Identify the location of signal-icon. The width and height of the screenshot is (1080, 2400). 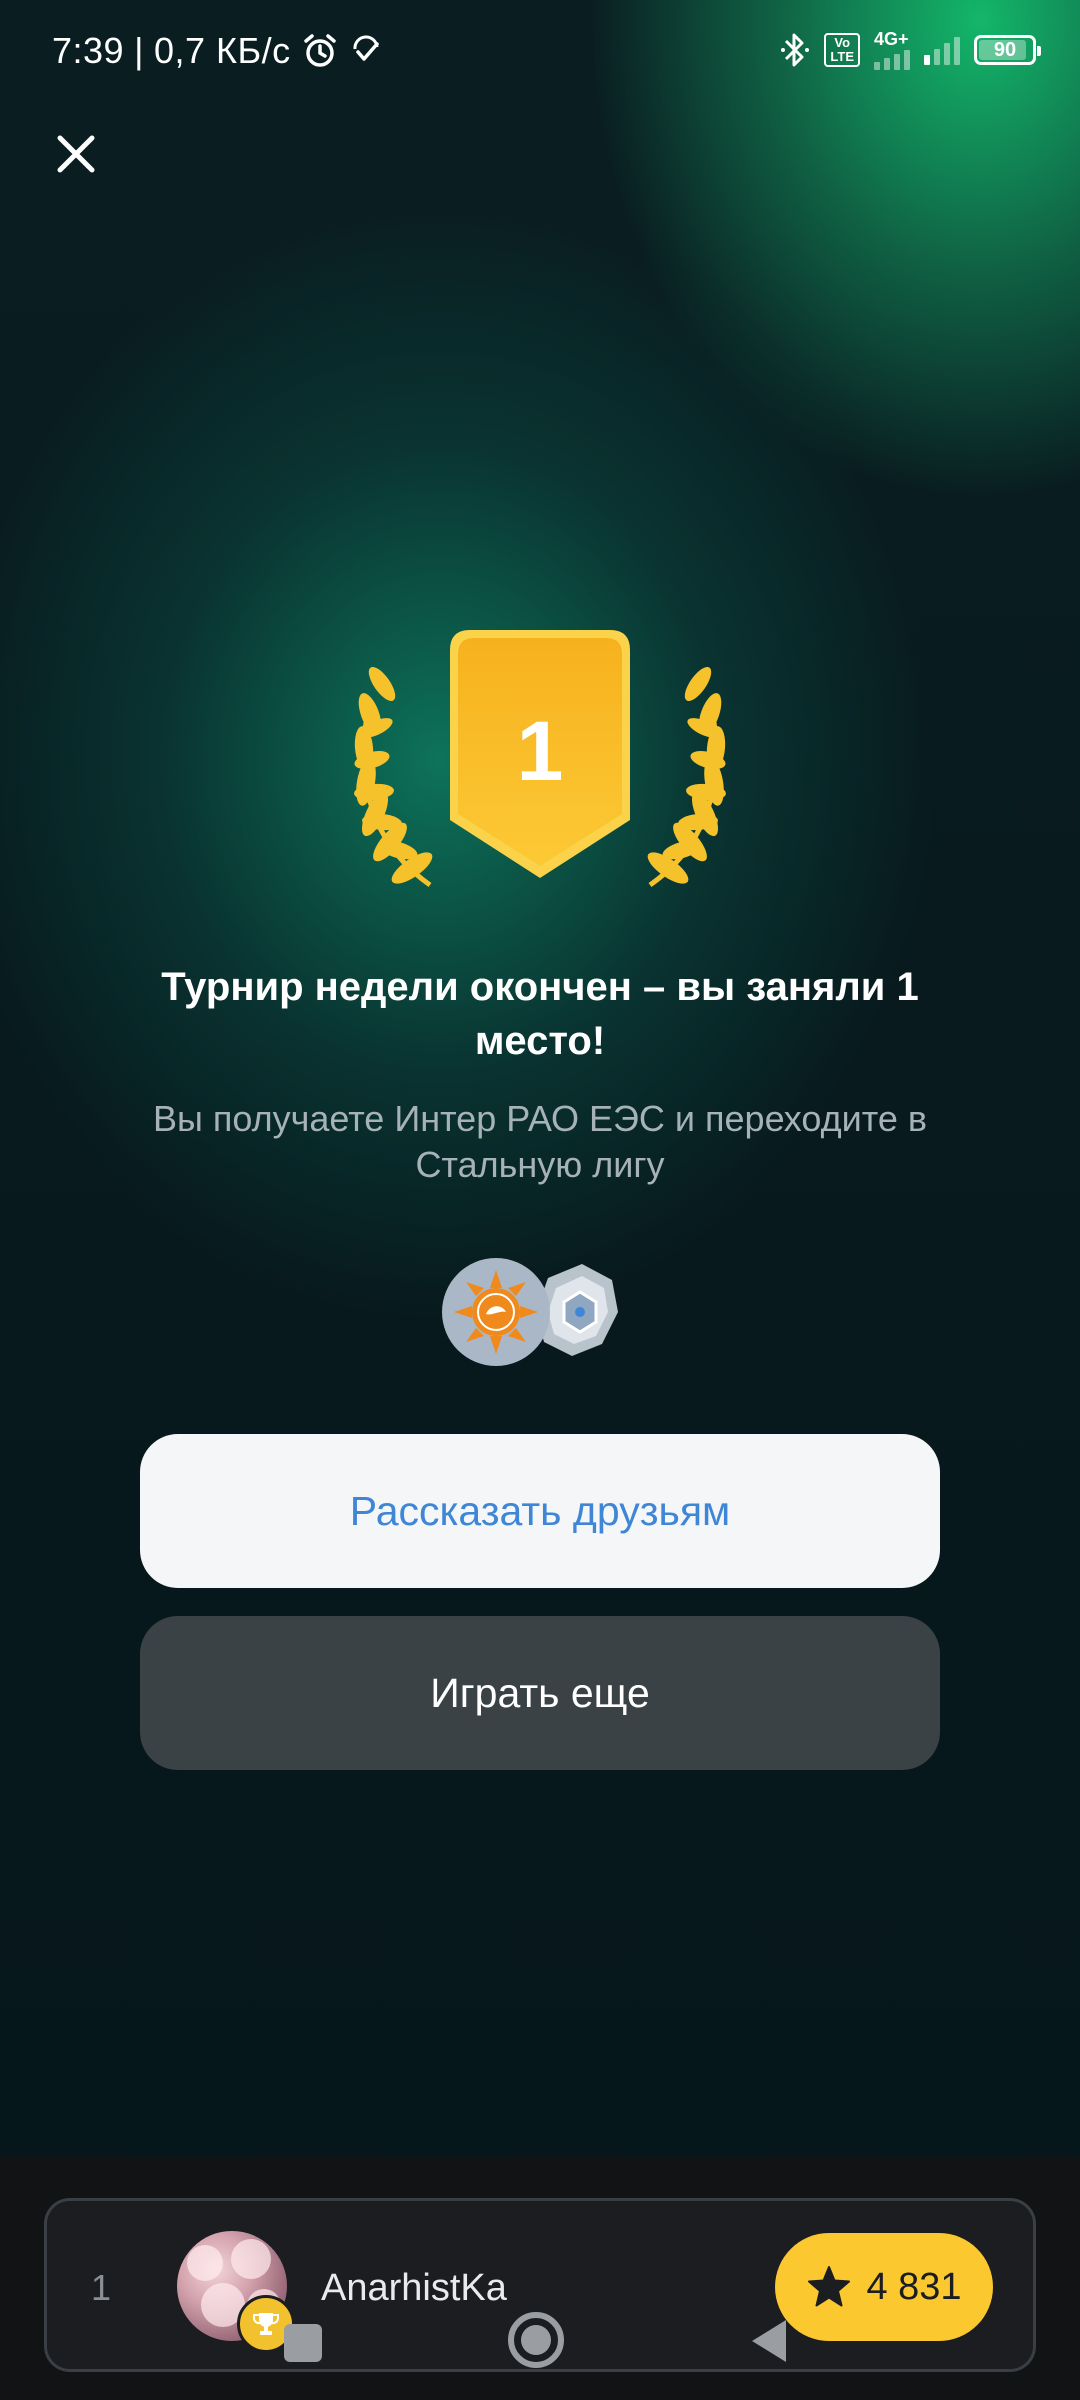
(892, 59).